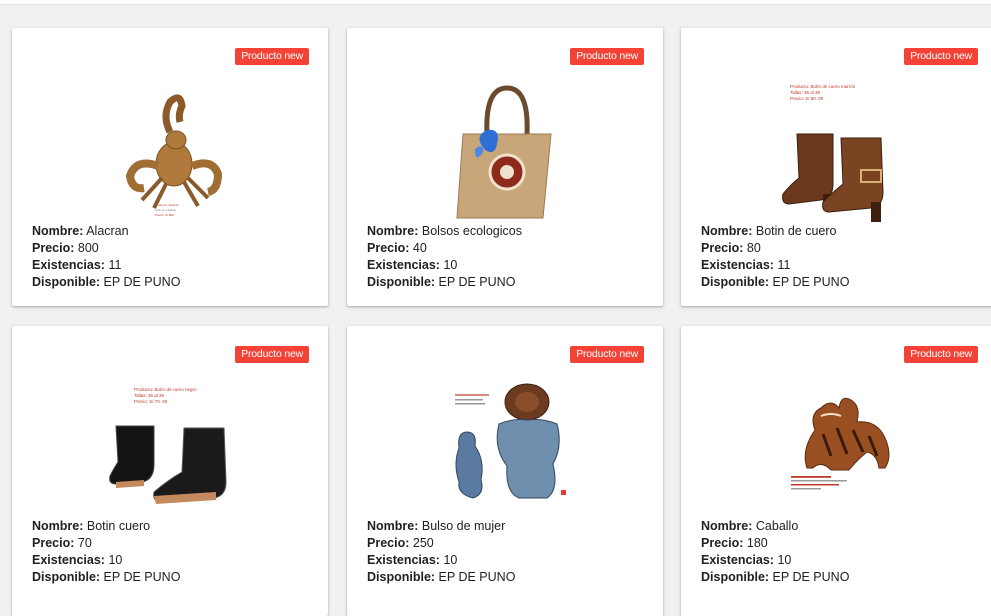 The image size is (991, 616). What do you see at coordinates (505, 448) in the screenshot?
I see `product-image-bulso-de-mujer` at bounding box center [505, 448].